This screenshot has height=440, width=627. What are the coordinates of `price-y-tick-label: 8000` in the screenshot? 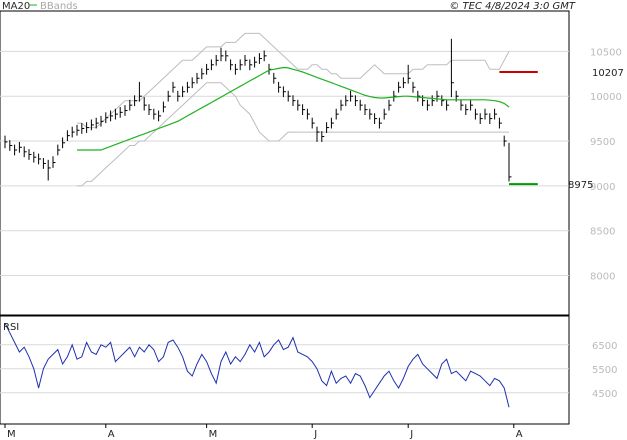 It's located at (602, 277).